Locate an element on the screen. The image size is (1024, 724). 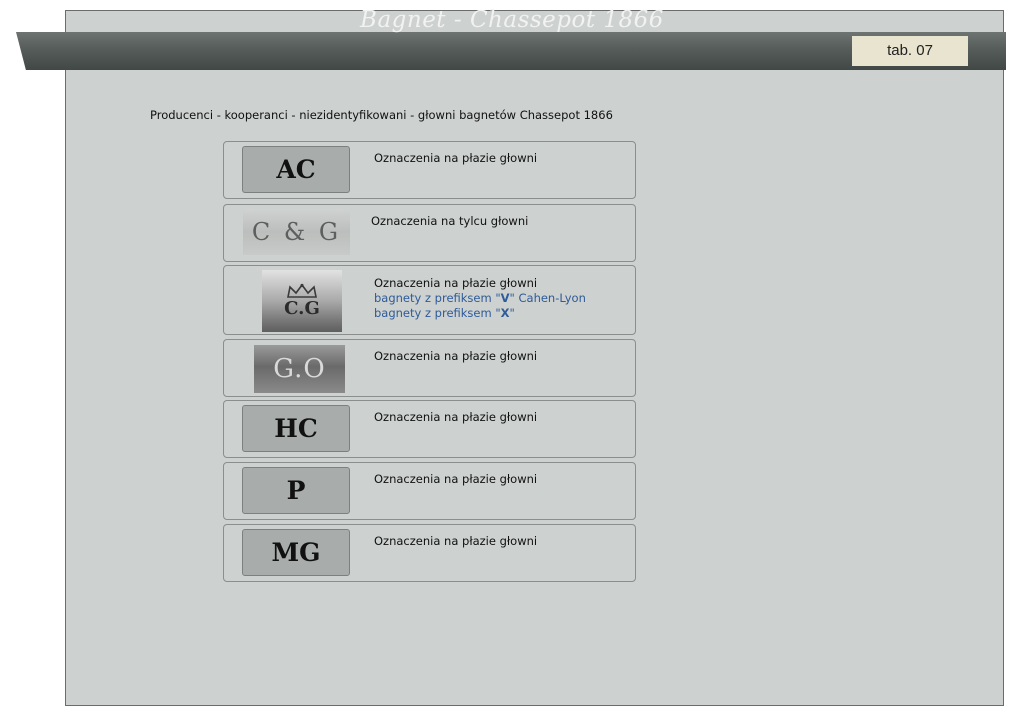
mark-hc-box: HC is located at coordinates (296, 428).